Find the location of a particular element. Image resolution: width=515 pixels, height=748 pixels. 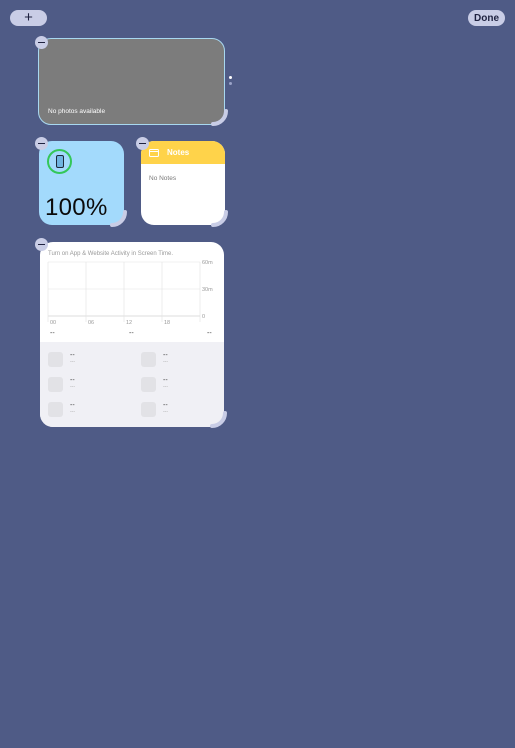

battery-percent: 100% is located at coordinates (76, 207).